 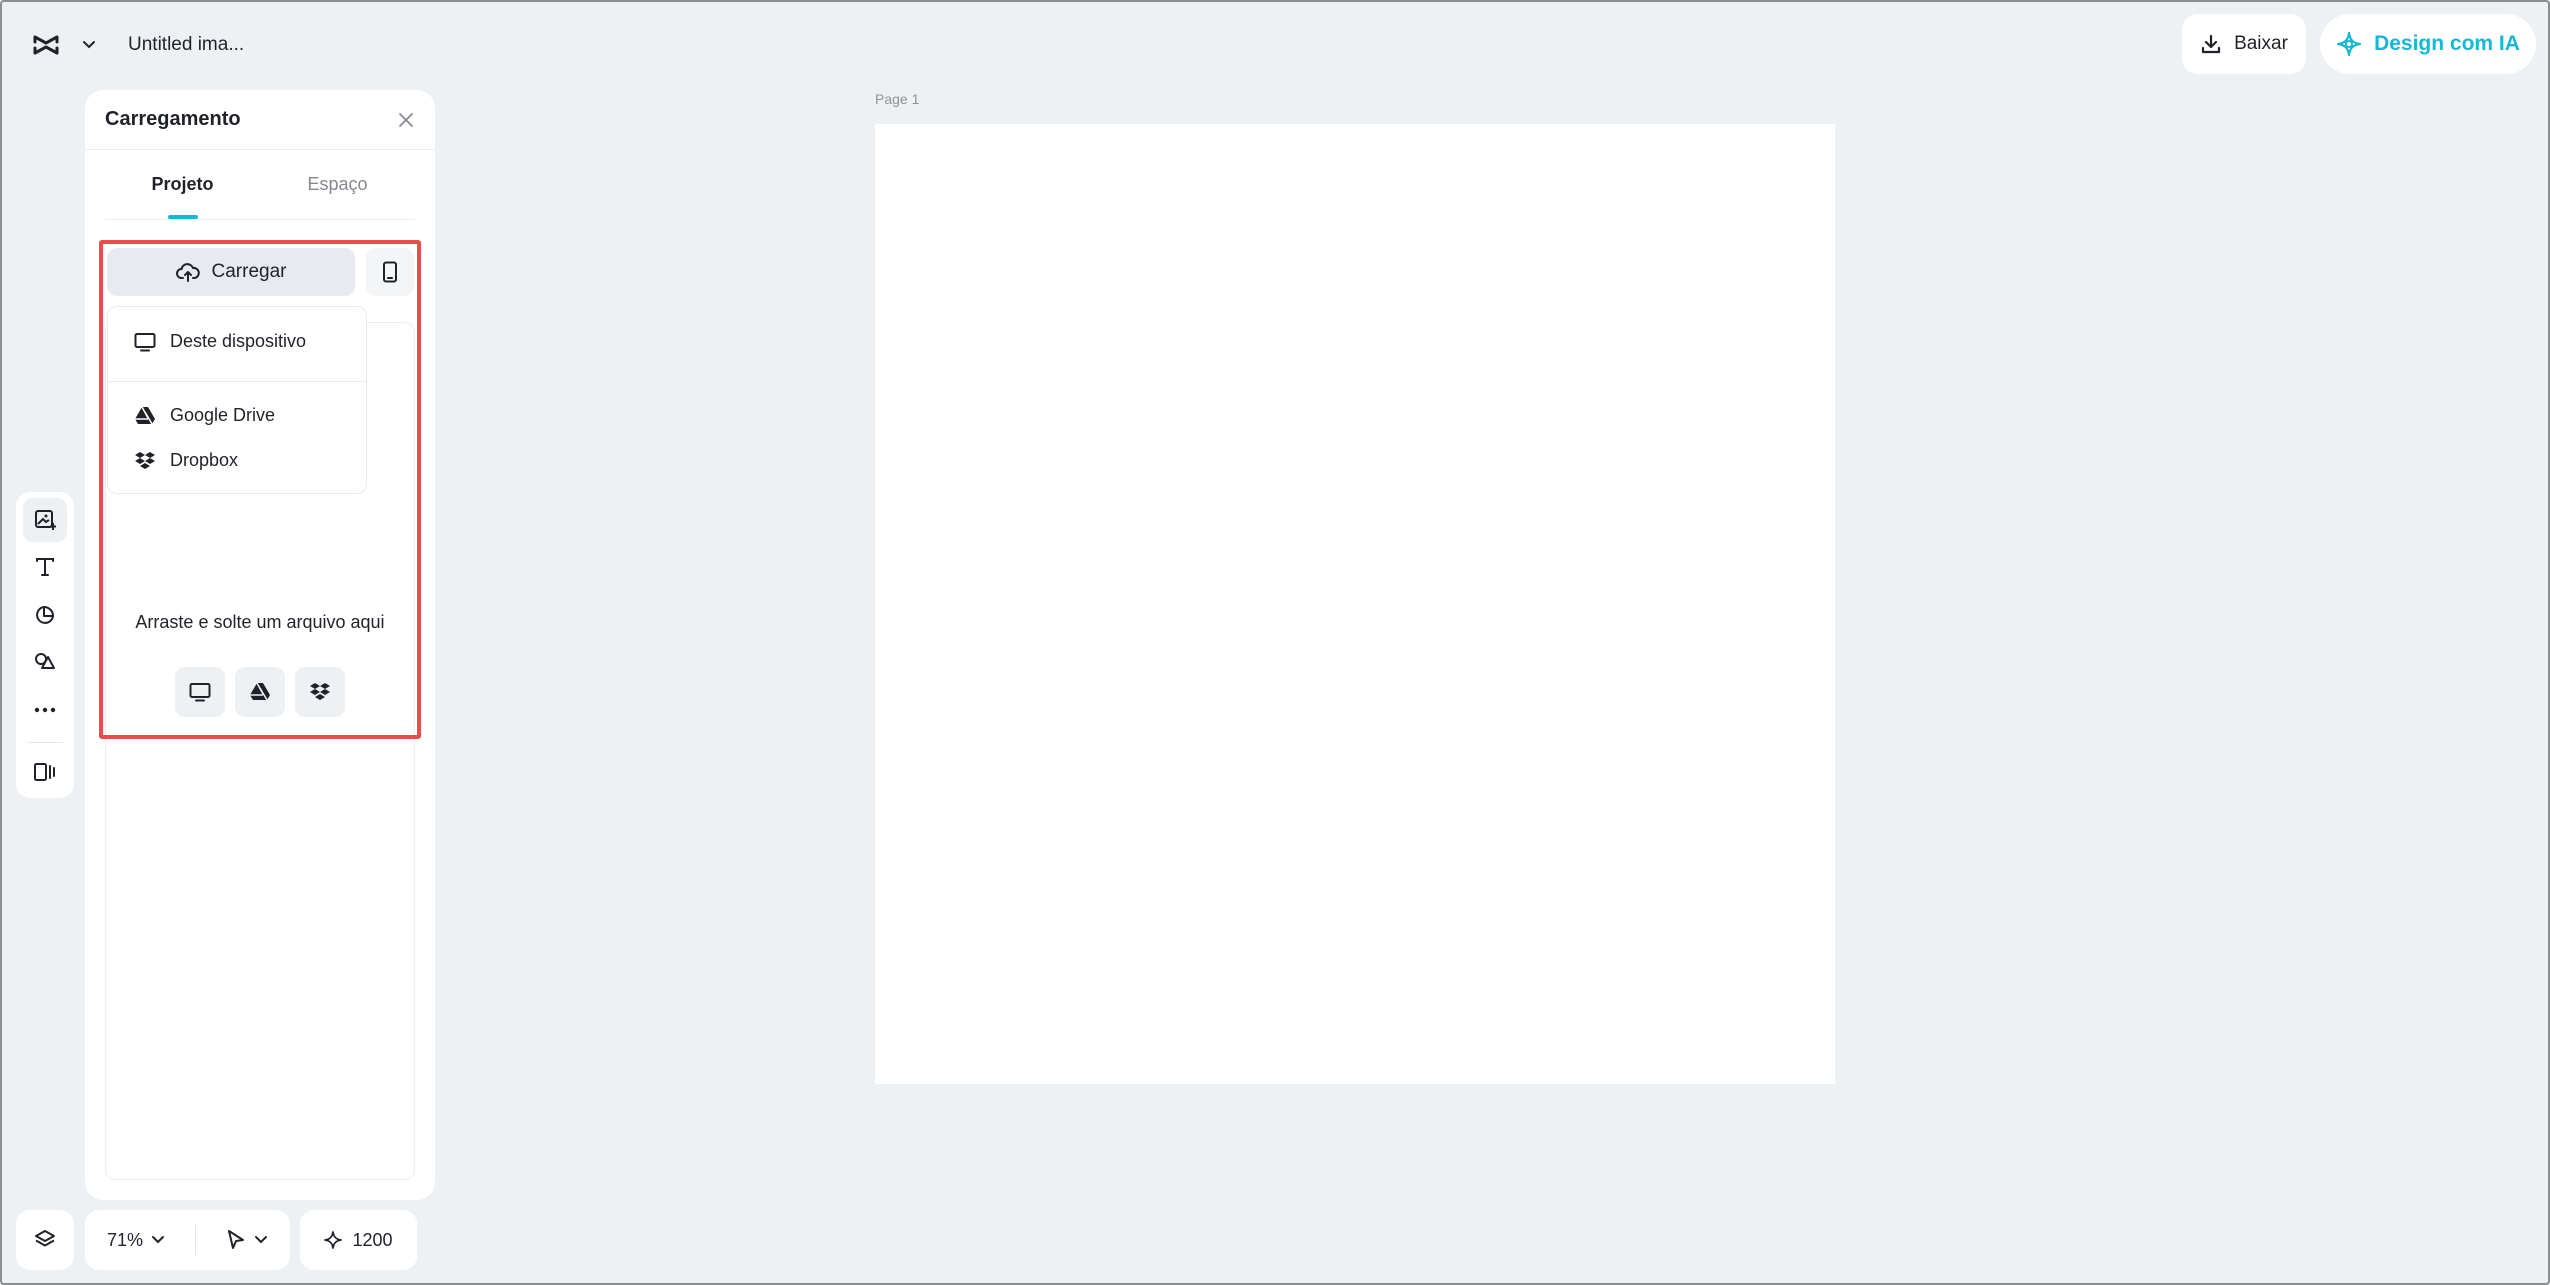 I want to click on page-label: Page 1, so click(x=897, y=99).